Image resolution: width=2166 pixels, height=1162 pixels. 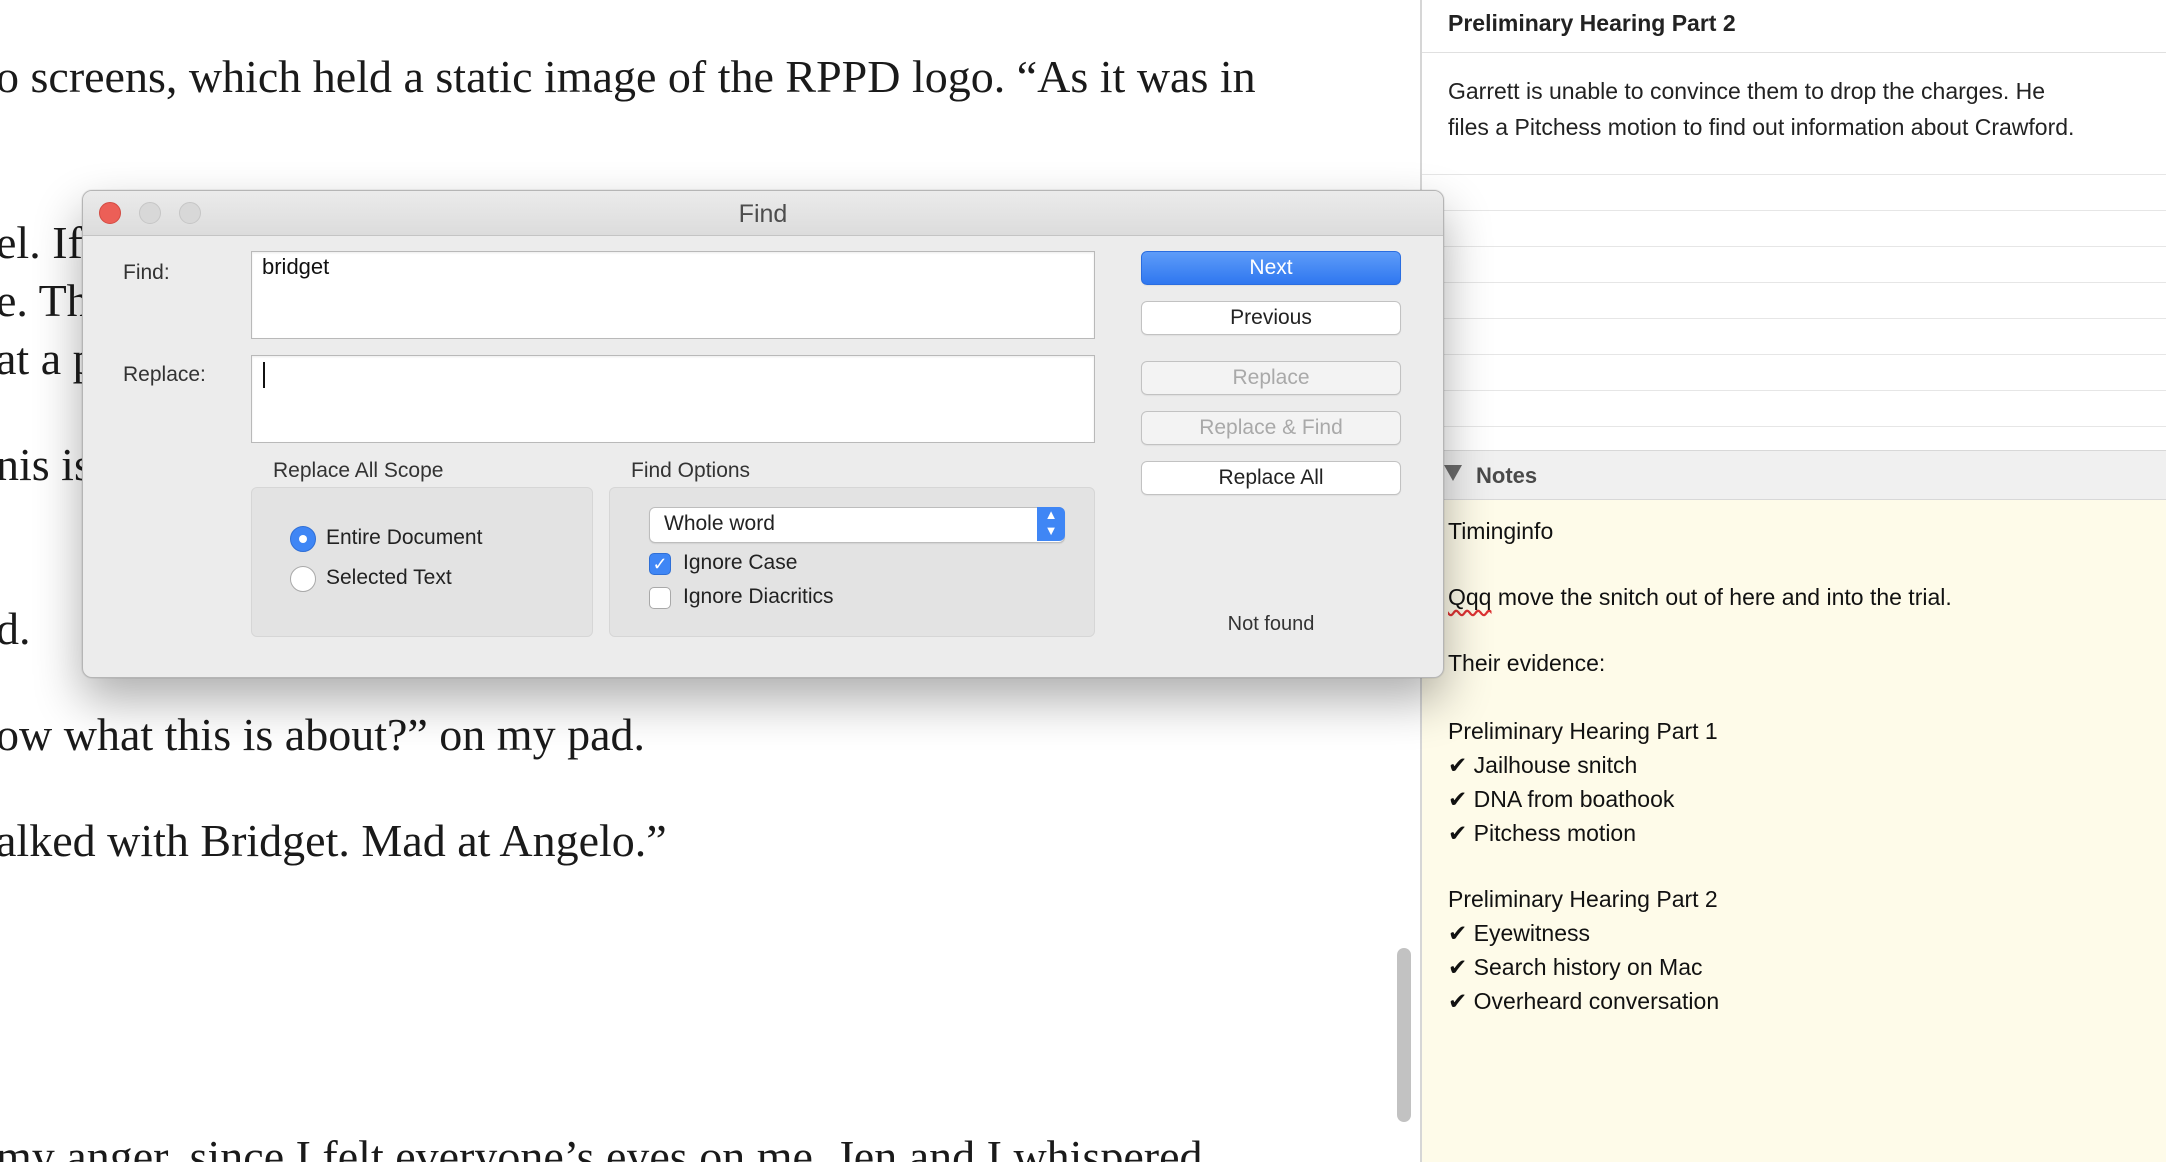 I want to click on text-caret, so click(x=264, y=375).